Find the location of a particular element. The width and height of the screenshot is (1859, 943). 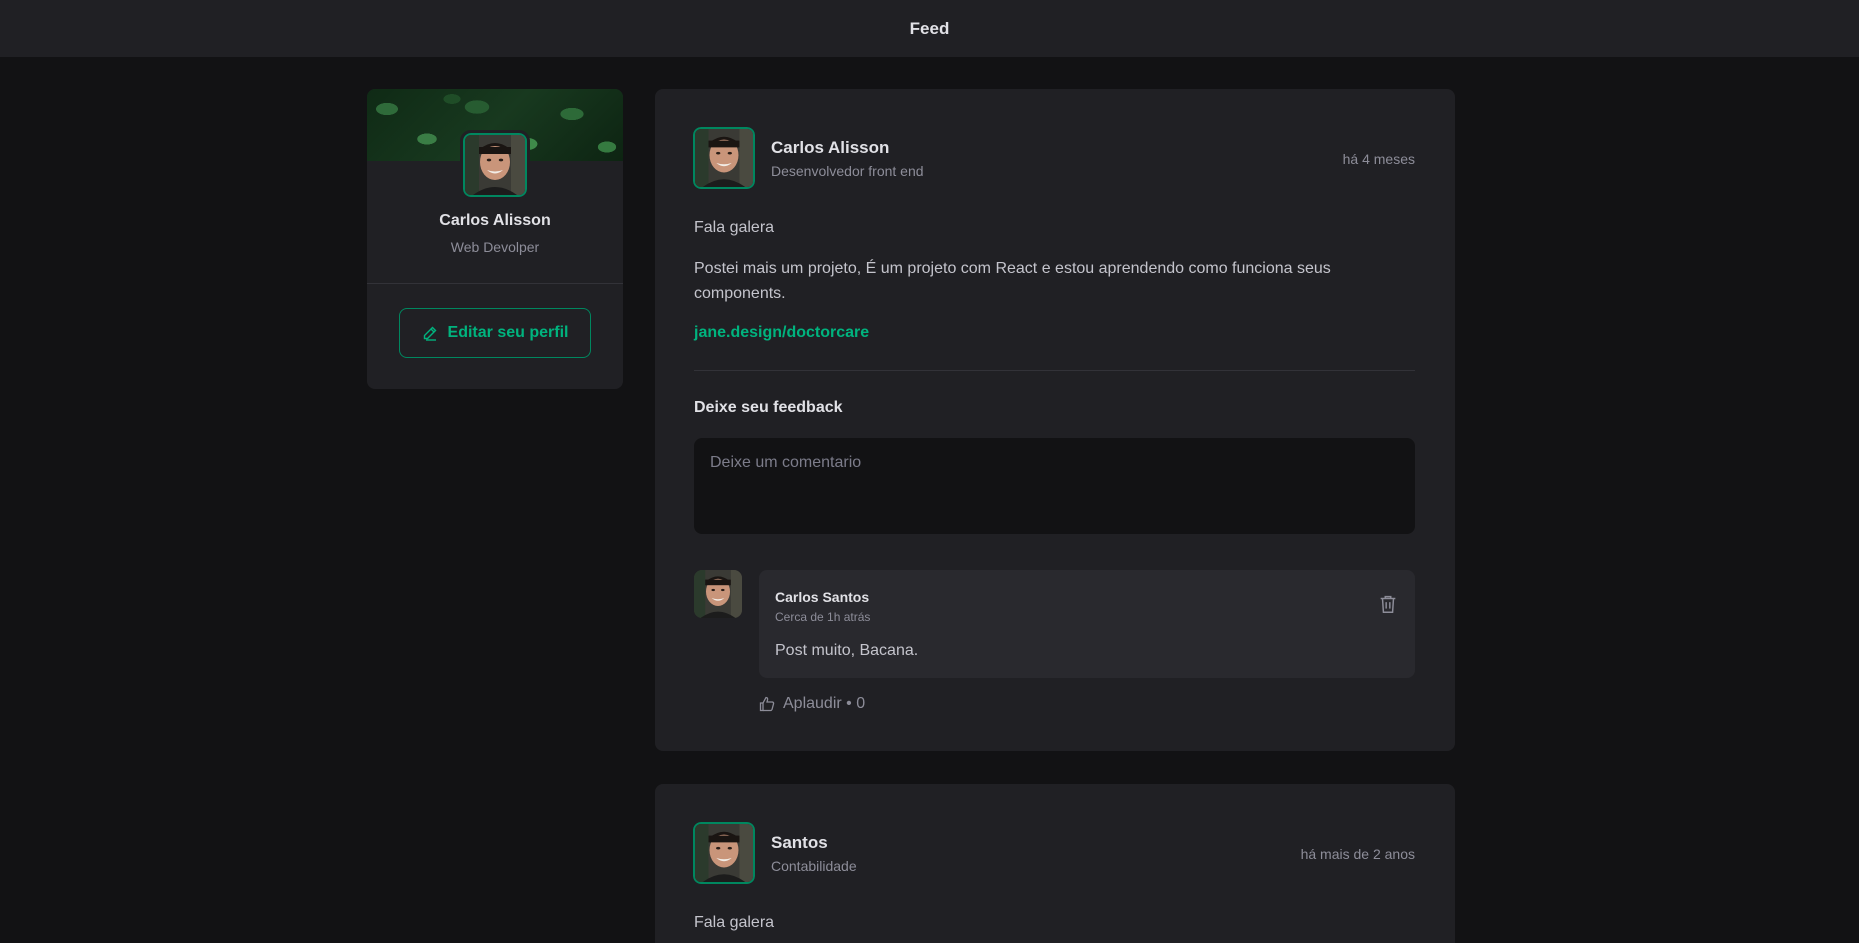

comment-time: Cerca de 1h atrás is located at coordinates (823, 617).